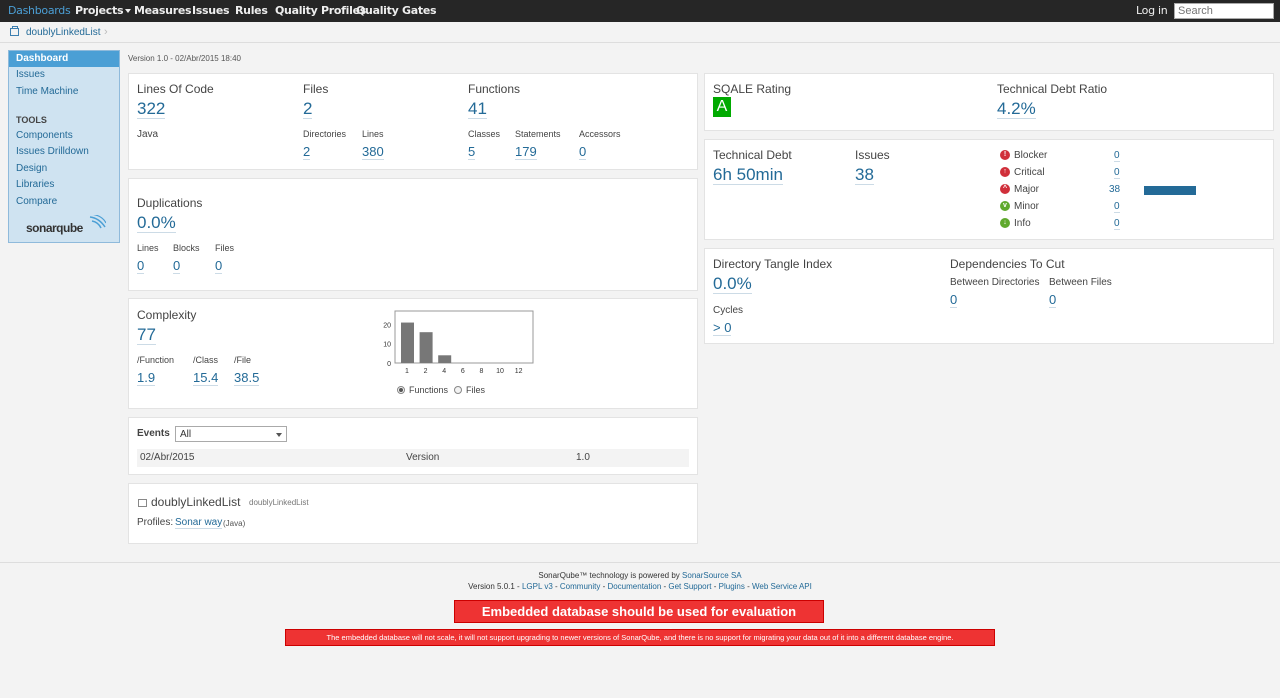 The image size is (1280, 698). Describe the element at coordinates (243, 360) in the screenshot. I see `per-file-label: /File` at that location.